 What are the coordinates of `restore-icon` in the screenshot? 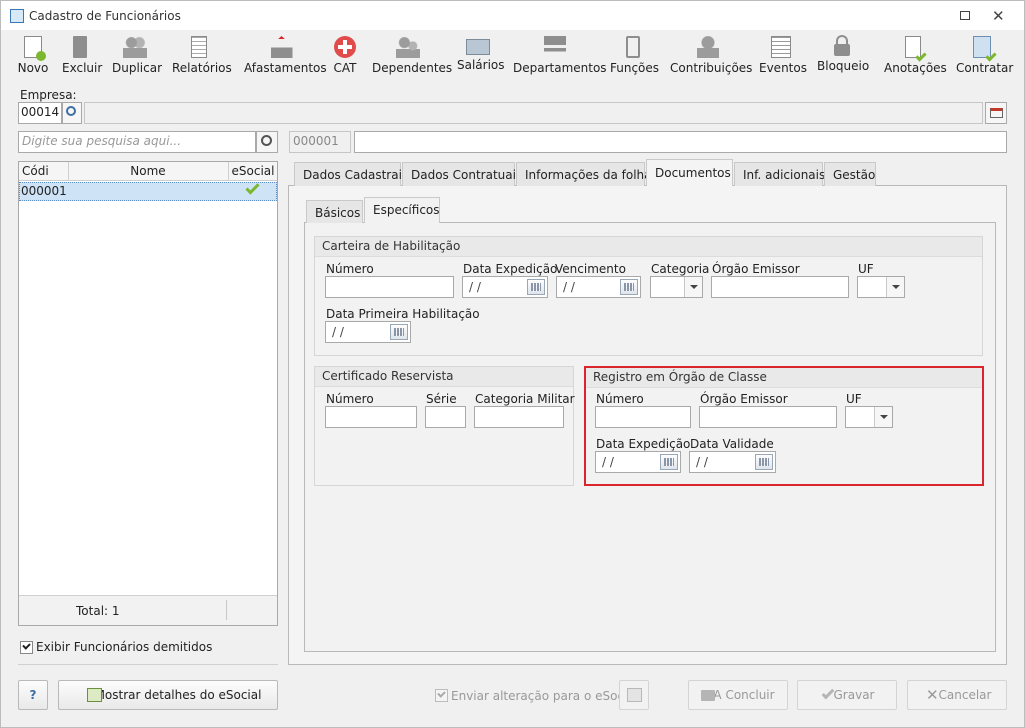 It's located at (965, 15).